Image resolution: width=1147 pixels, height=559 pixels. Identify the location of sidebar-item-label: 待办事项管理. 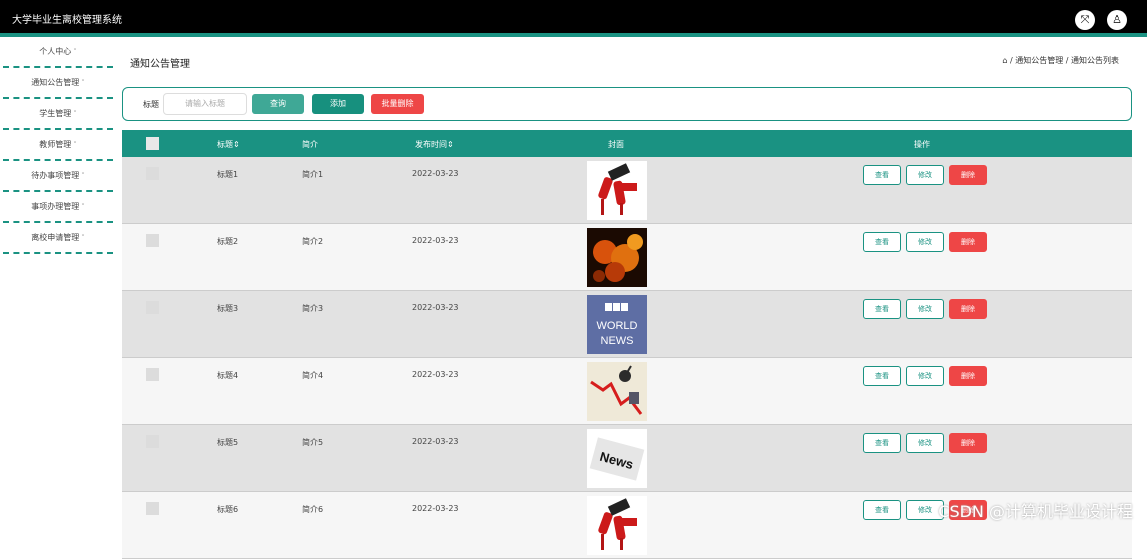
(55, 175).